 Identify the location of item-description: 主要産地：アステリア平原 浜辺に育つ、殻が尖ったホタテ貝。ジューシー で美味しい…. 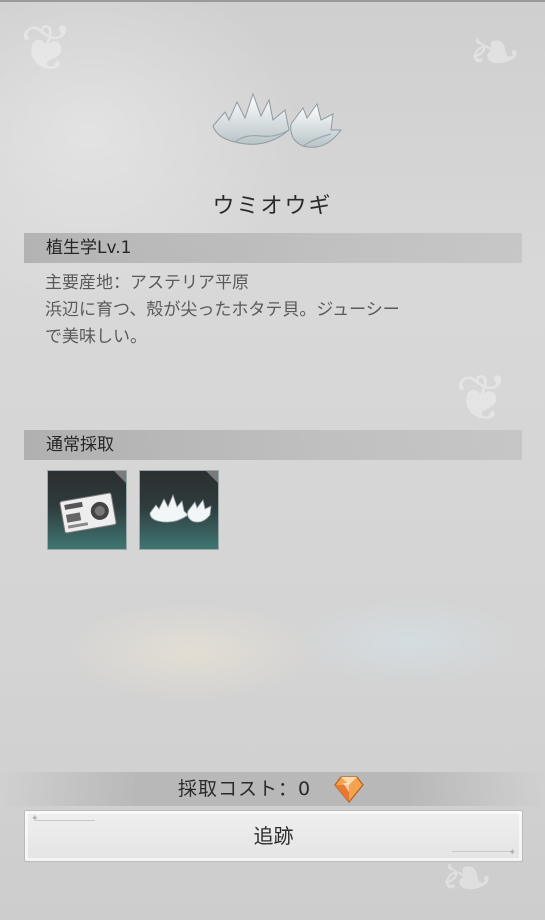
(285, 310).